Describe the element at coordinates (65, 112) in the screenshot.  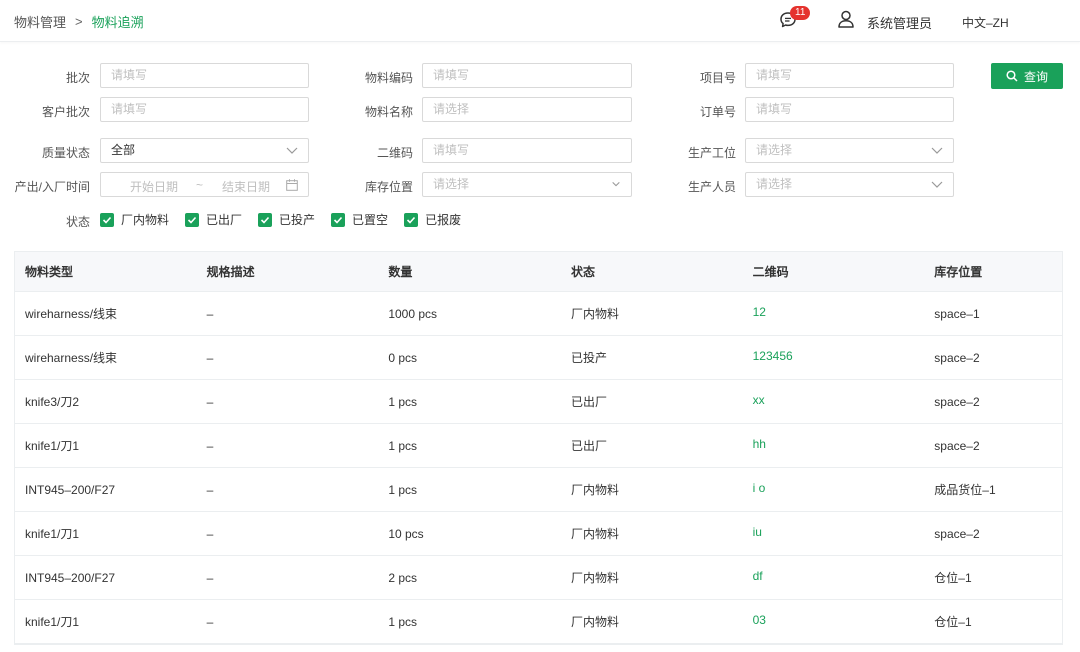
I see `customer-batch-label: 客户批次` at that location.